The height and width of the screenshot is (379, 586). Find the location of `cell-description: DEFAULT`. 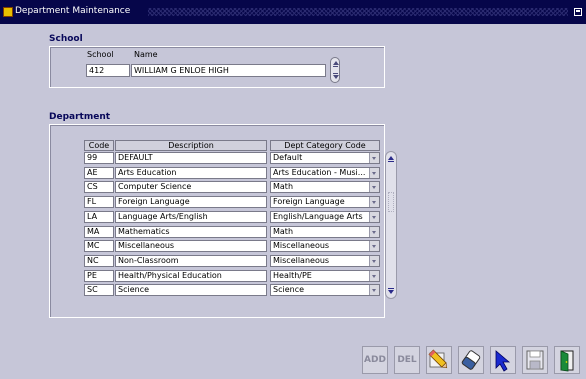

cell-description: DEFAULT is located at coordinates (191, 158).